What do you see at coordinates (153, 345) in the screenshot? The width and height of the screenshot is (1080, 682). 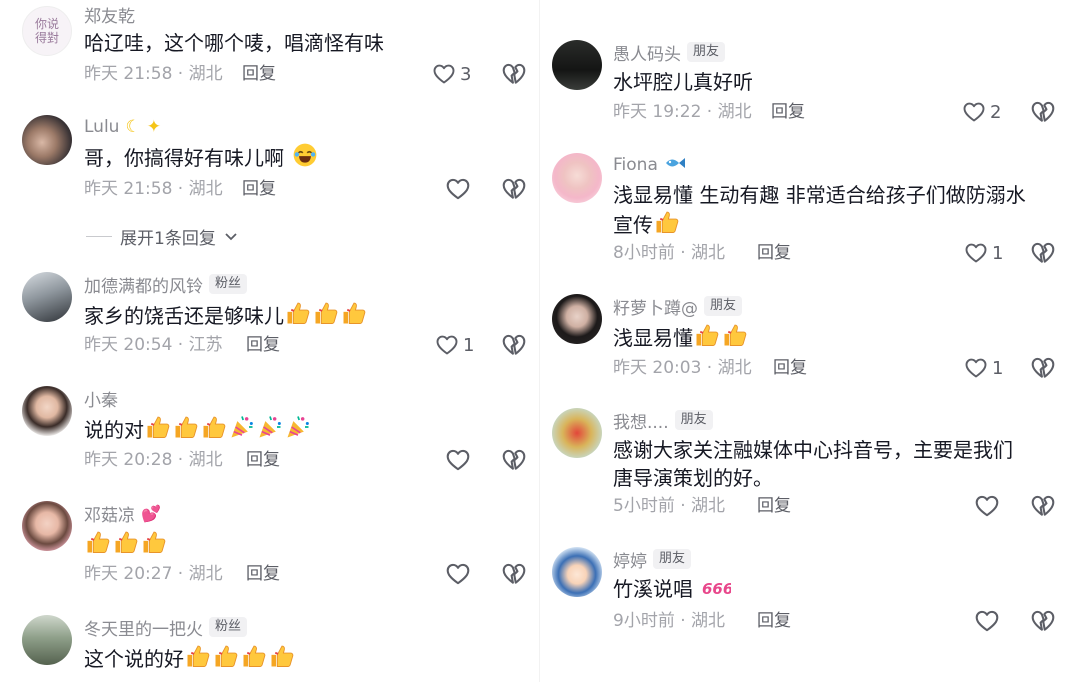 I see `timestamp-location: 昨天 20:54 · 江苏` at bounding box center [153, 345].